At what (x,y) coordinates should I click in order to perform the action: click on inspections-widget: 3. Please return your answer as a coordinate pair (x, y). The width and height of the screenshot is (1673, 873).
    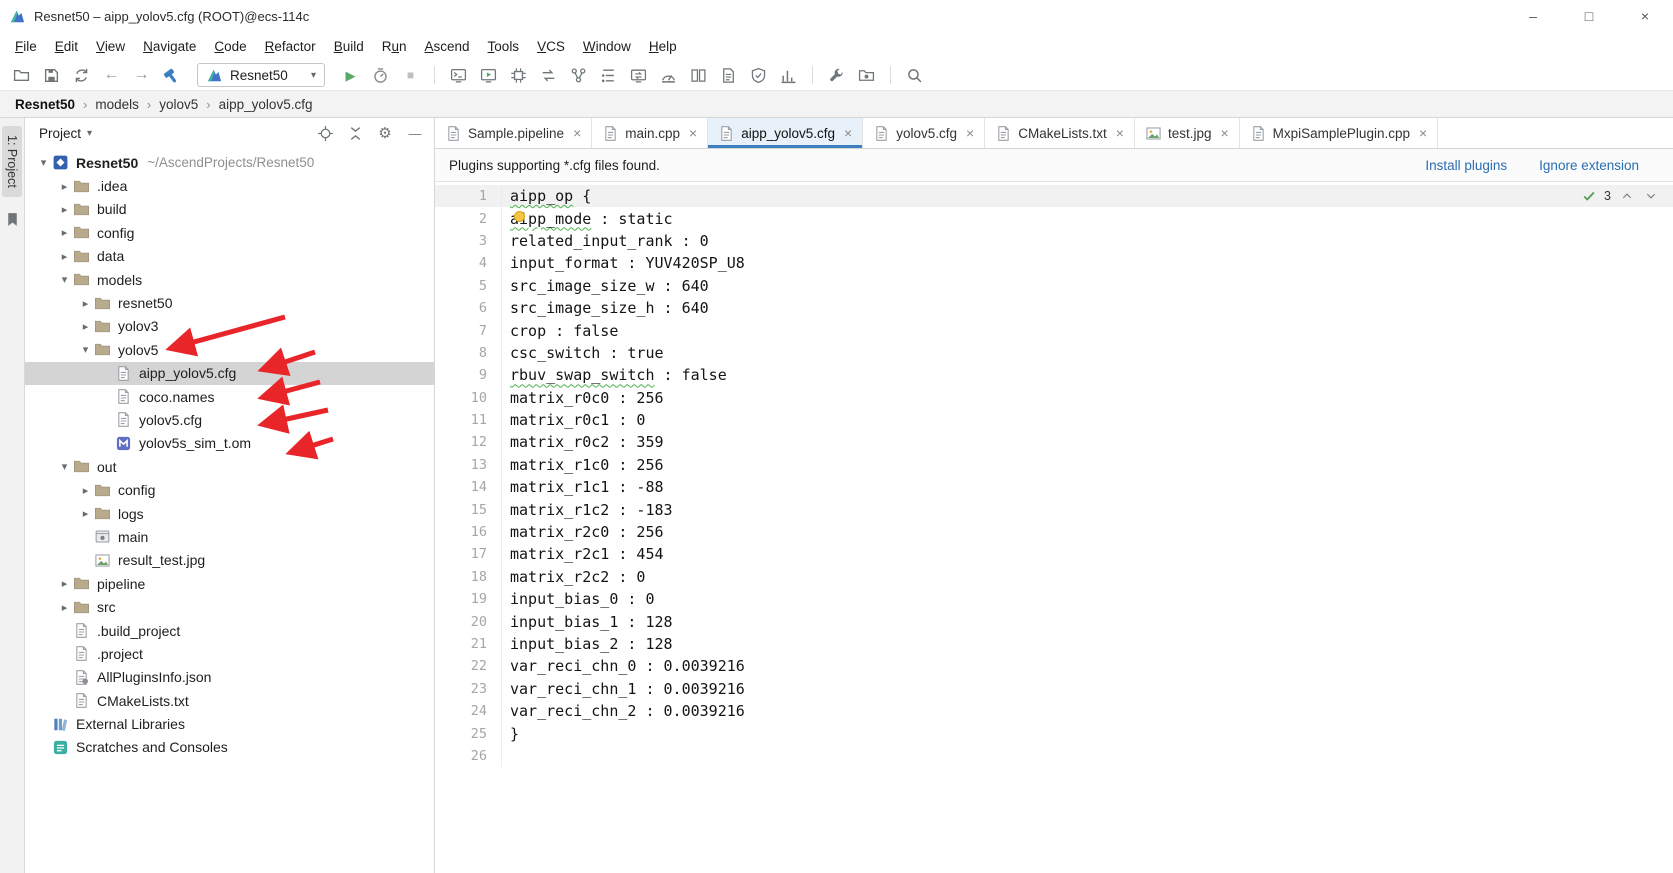
    Looking at the image, I should click on (1619, 195).